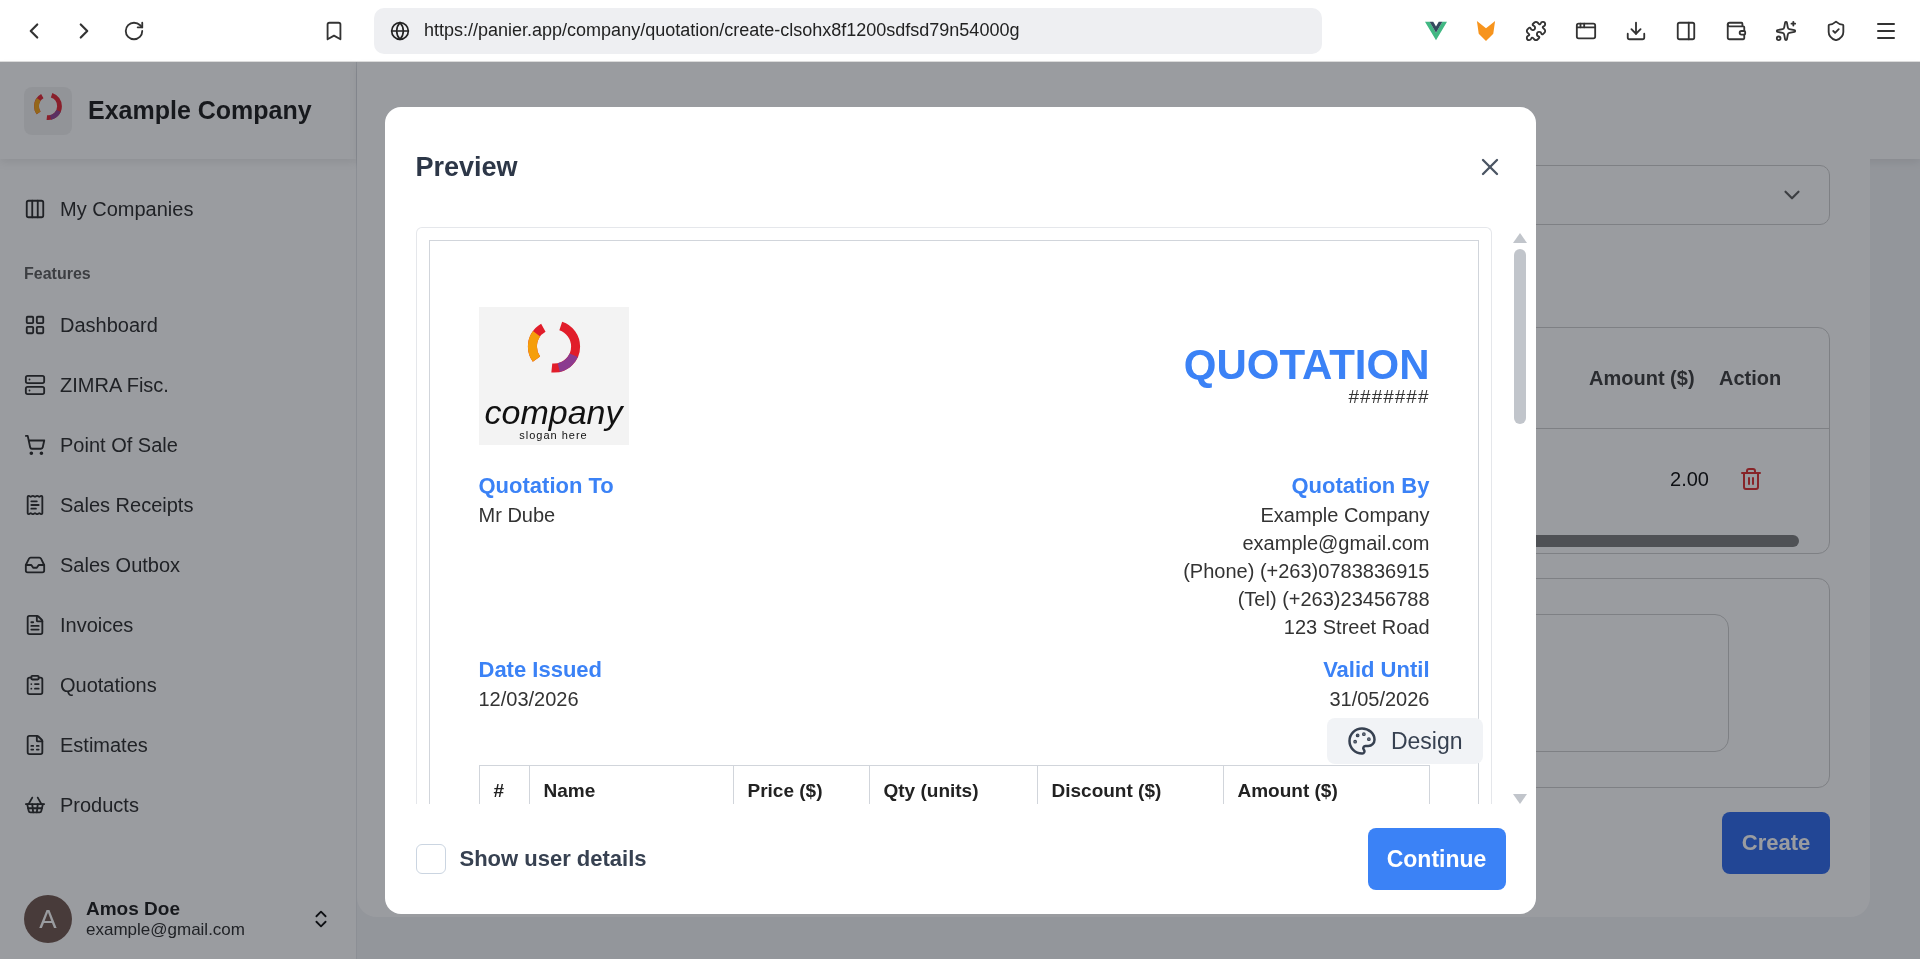  What do you see at coordinates (35, 565) in the screenshot?
I see `inbox-icon` at bounding box center [35, 565].